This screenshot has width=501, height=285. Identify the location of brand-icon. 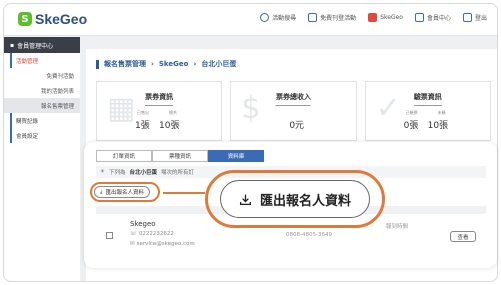
(373, 17).